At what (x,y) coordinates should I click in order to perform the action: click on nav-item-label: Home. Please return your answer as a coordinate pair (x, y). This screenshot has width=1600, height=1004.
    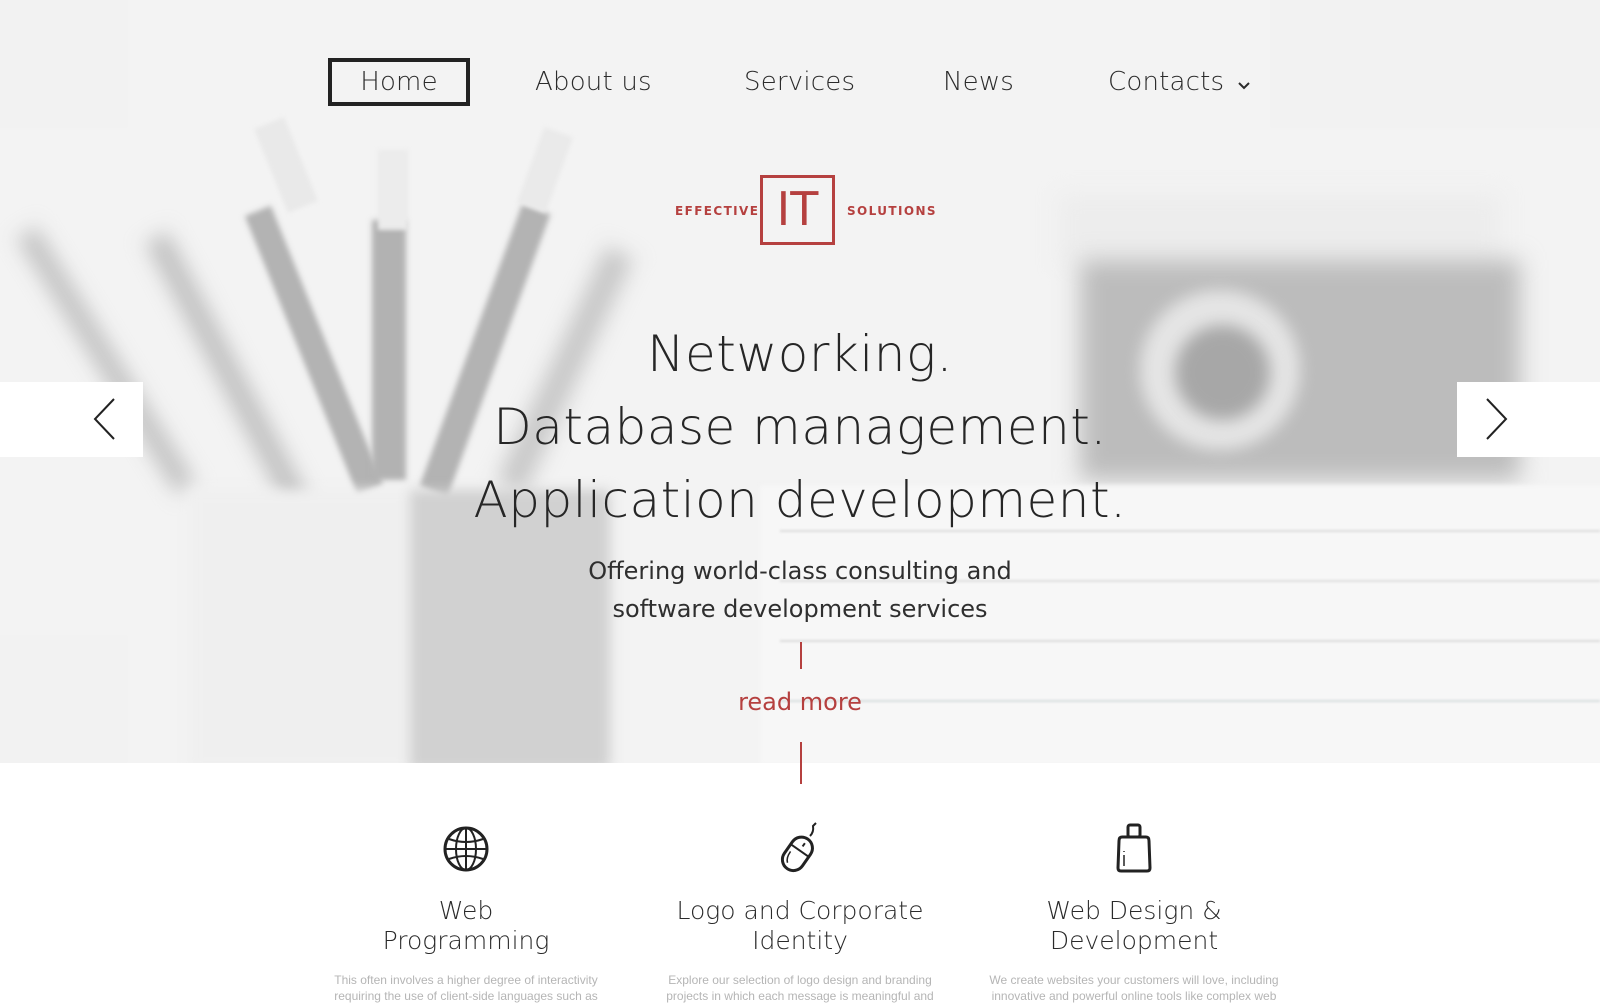
    Looking at the image, I should click on (399, 82).